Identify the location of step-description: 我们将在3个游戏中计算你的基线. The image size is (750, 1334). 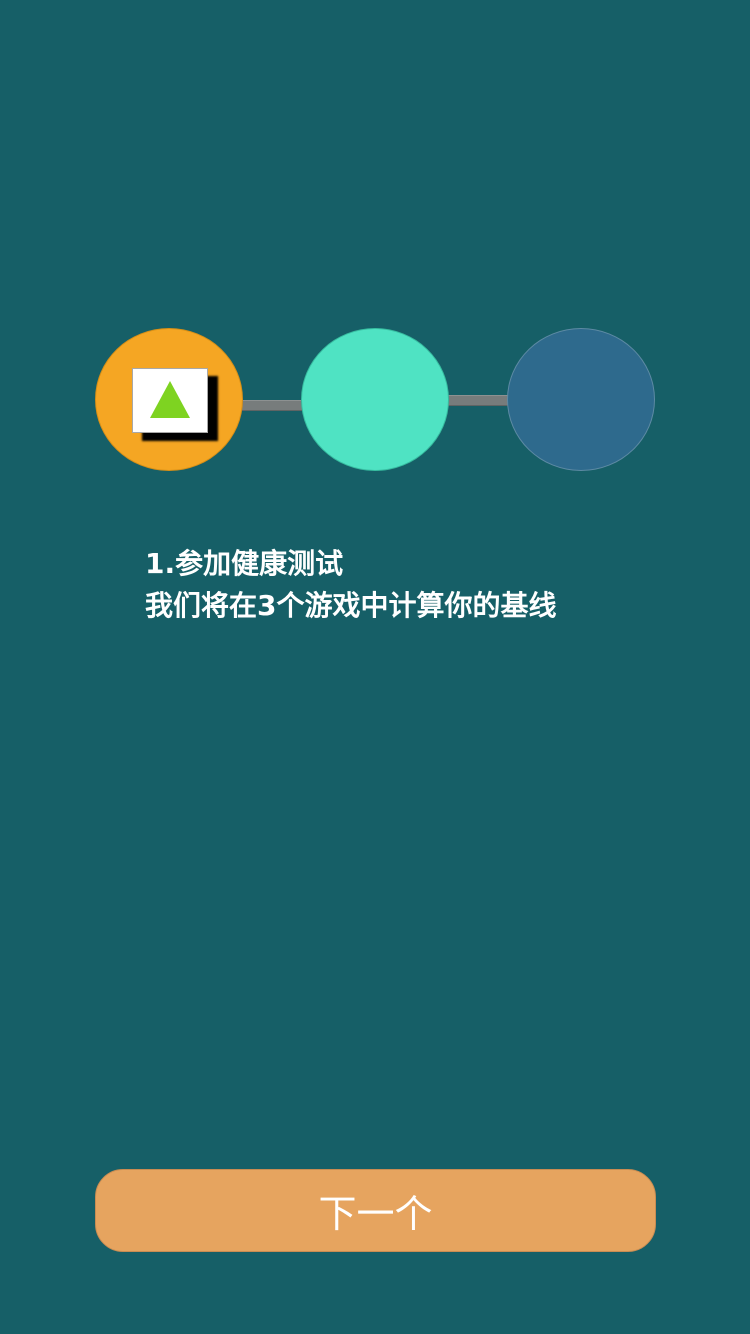
(351, 605).